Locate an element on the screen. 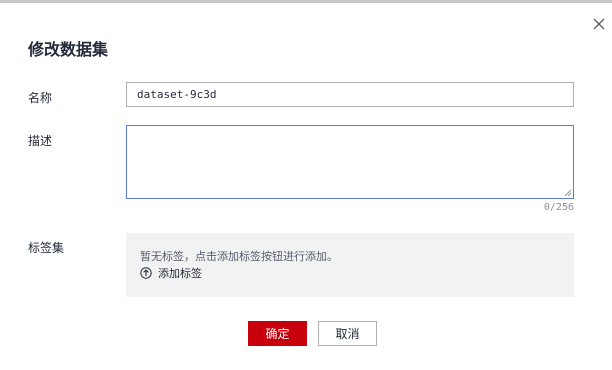 The image size is (612, 370). dialog-title: 修改数据集 is located at coordinates (68, 49).